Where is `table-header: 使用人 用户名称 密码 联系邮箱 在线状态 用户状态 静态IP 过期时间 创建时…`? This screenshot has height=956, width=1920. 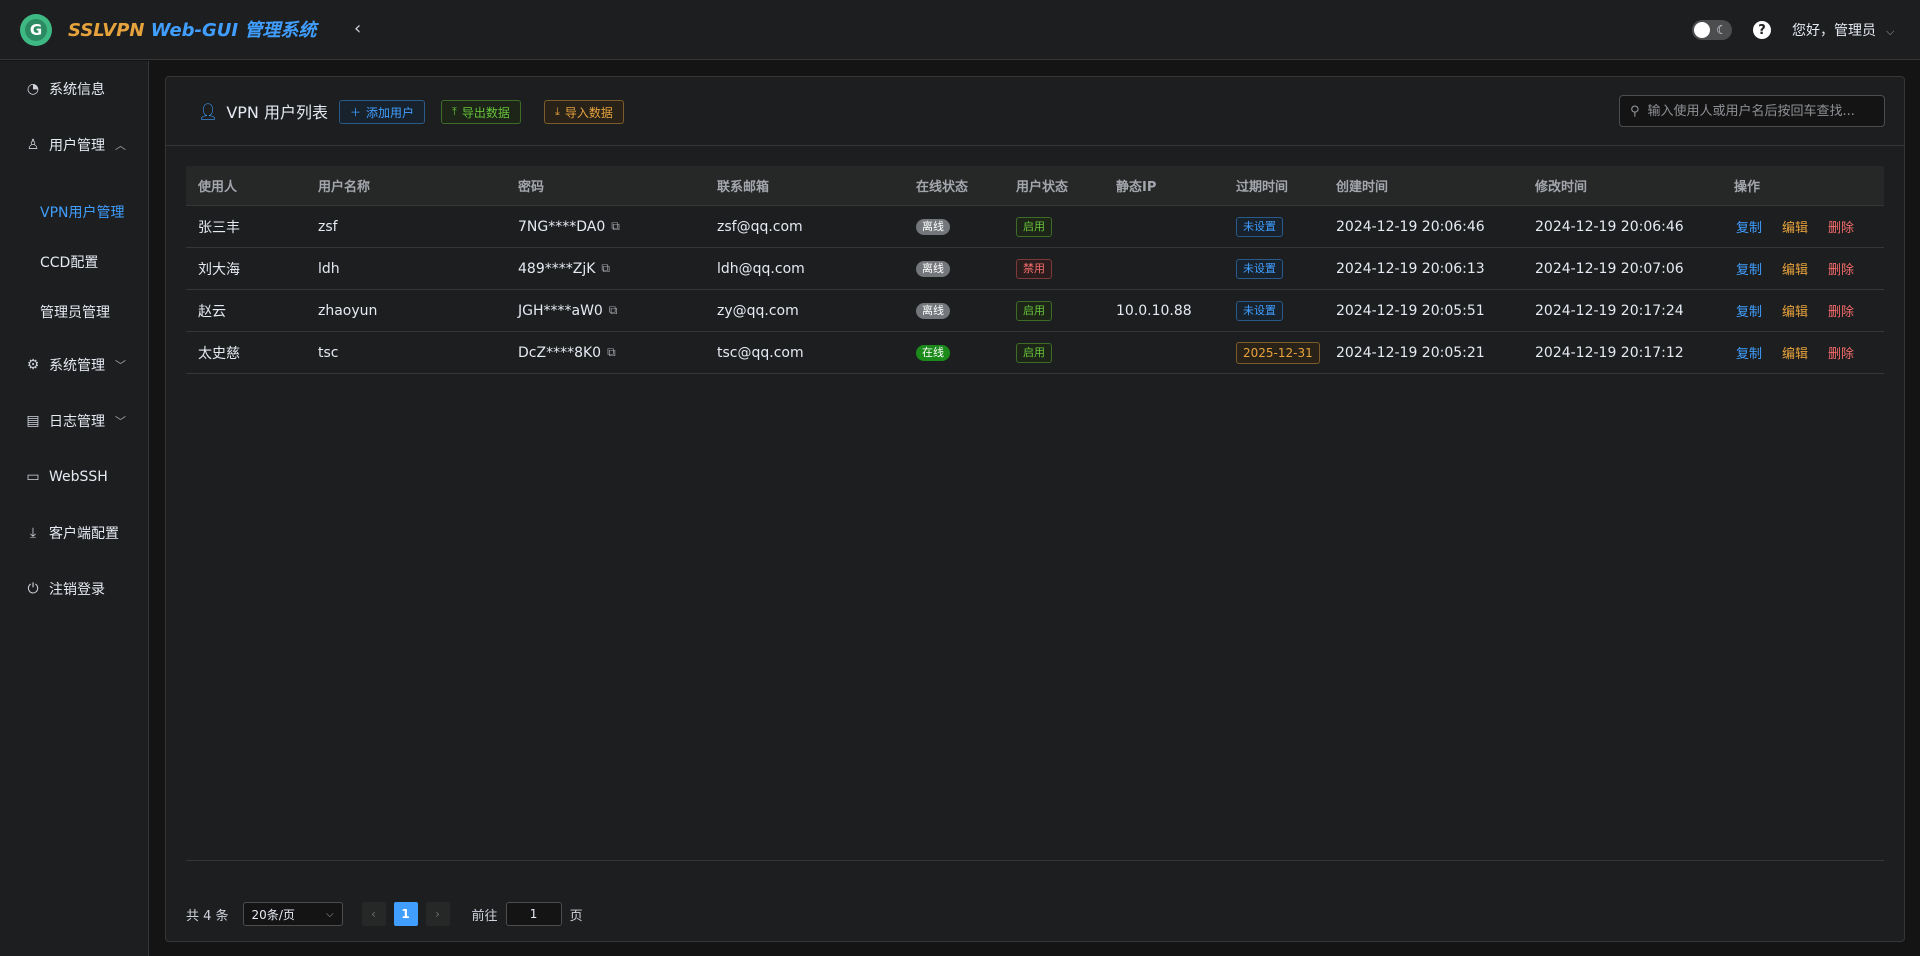
table-header: 使用人 用户名称 密码 联系邮箱 在线状态 用户状态 静态IP 过期时间 创建时… is located at coordinates (1035, 186).